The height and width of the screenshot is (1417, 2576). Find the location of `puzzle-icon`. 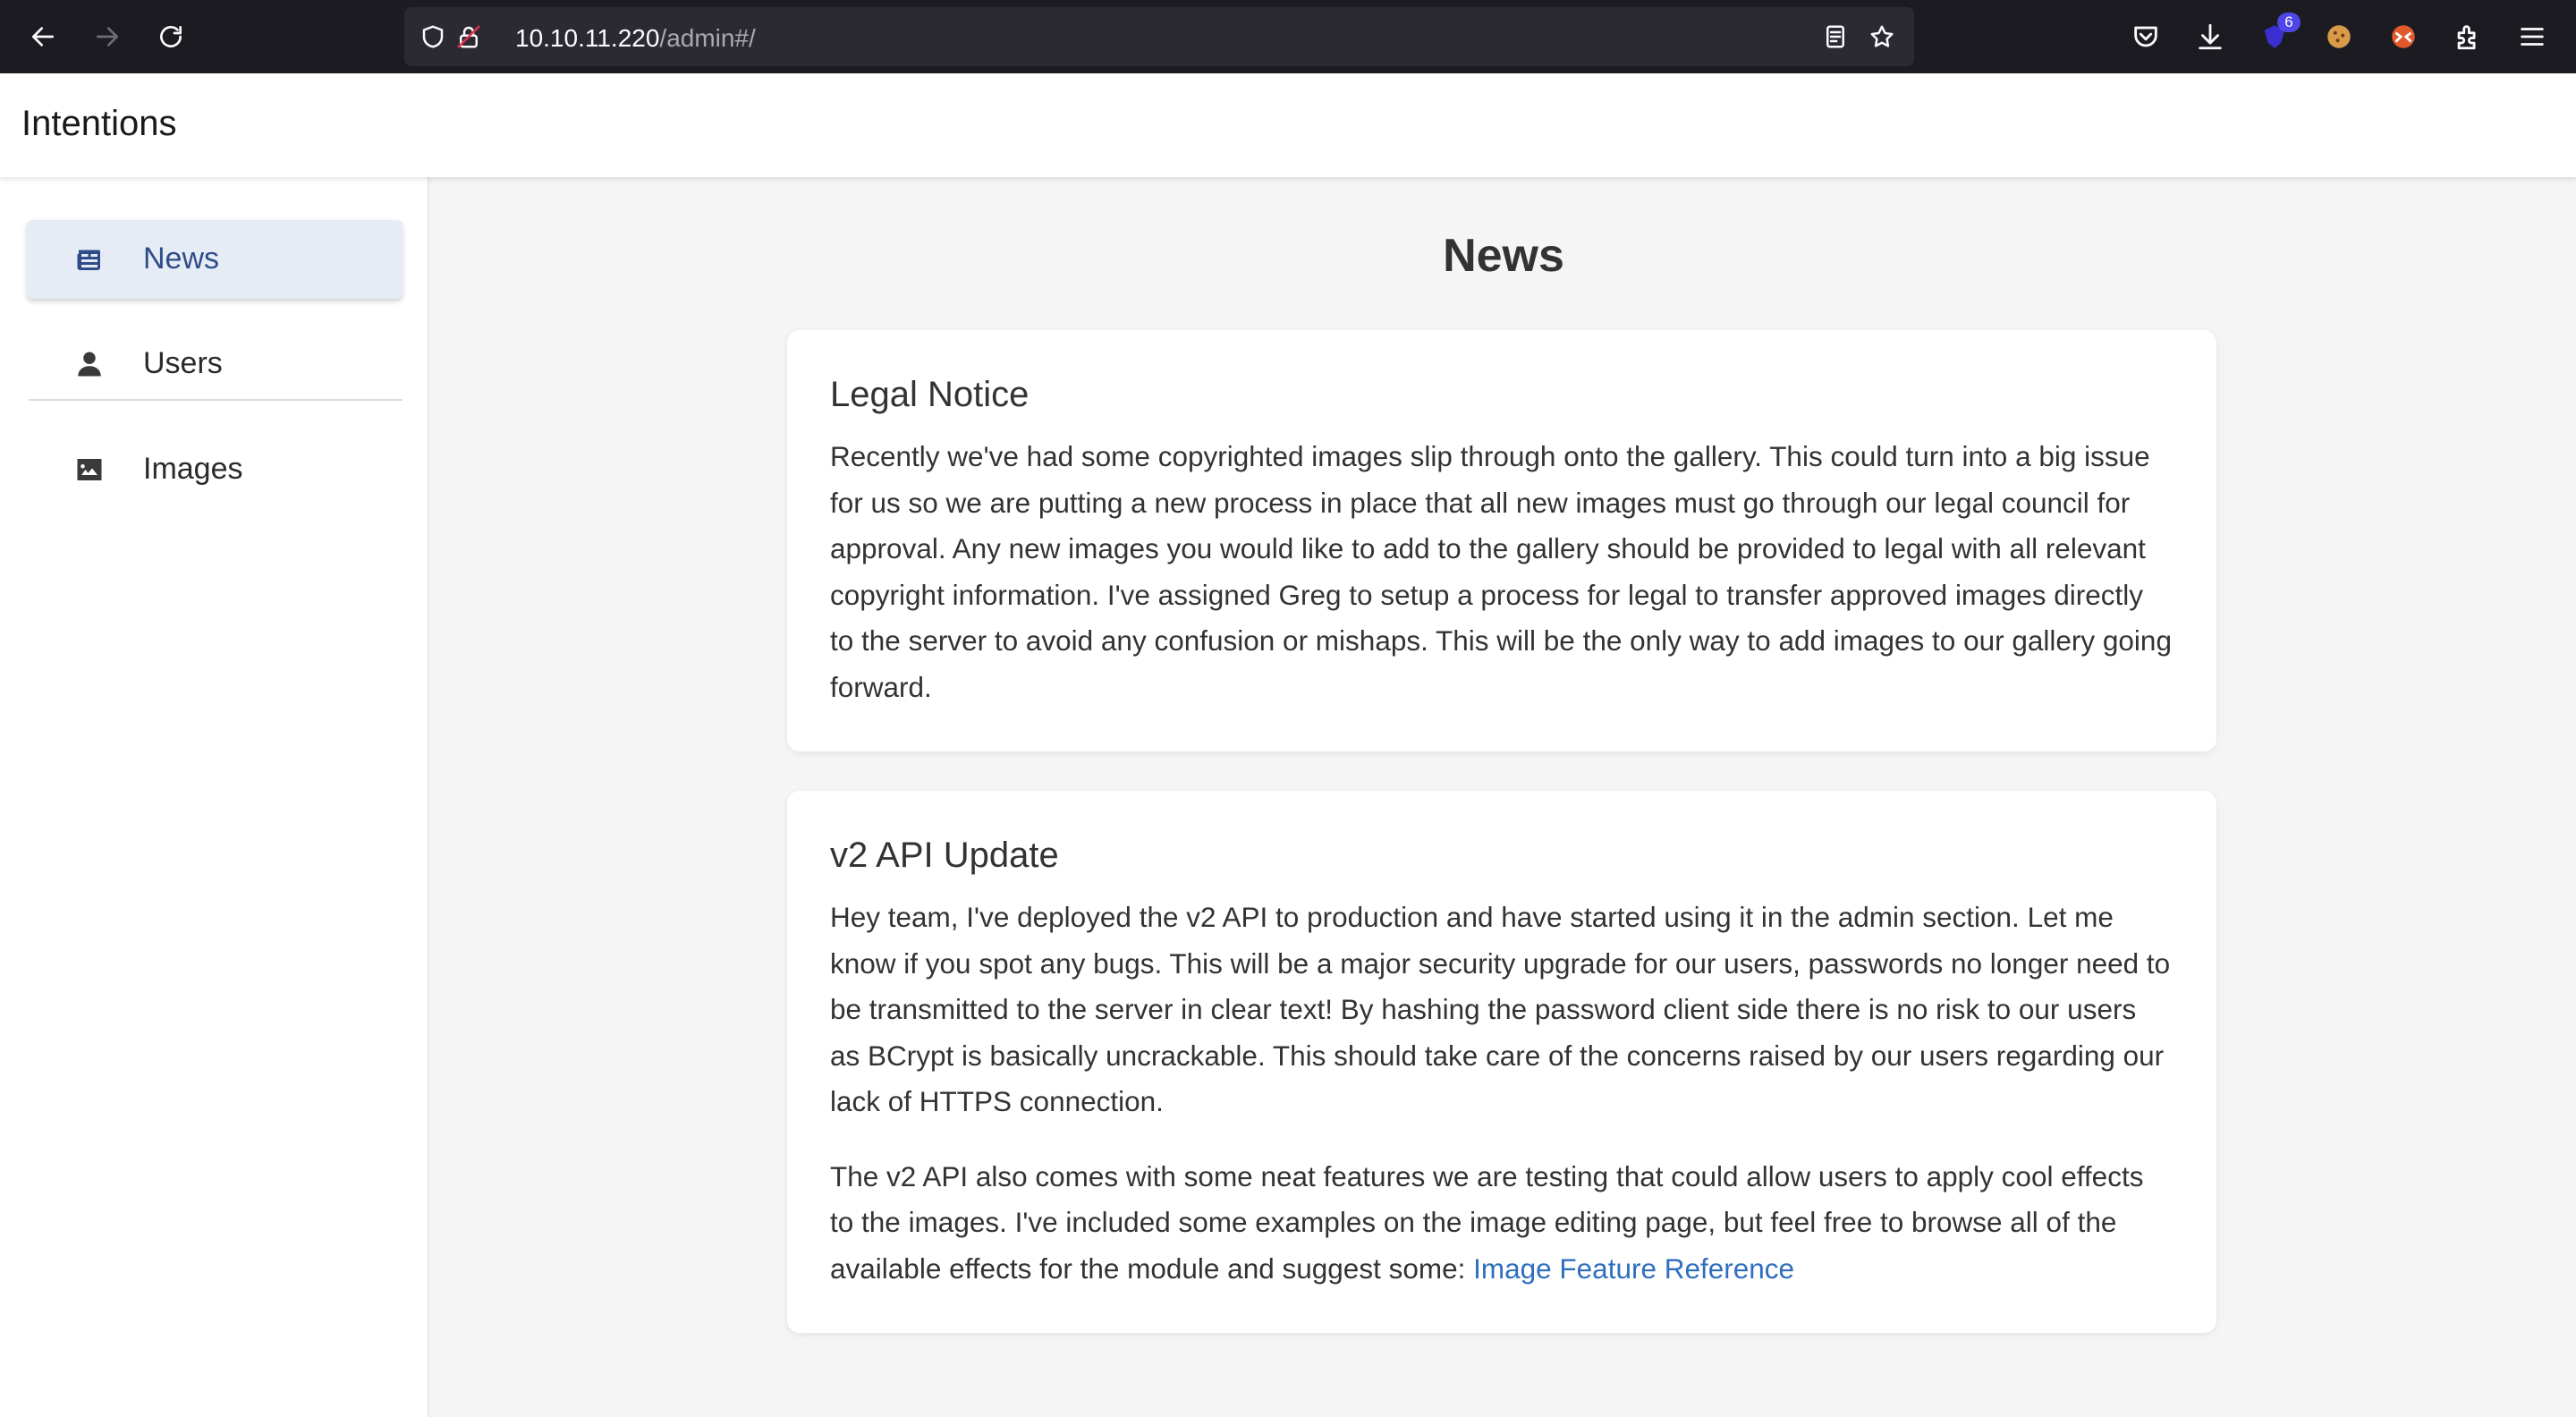

puzzle-icon is located at coordinates (2468, 36).